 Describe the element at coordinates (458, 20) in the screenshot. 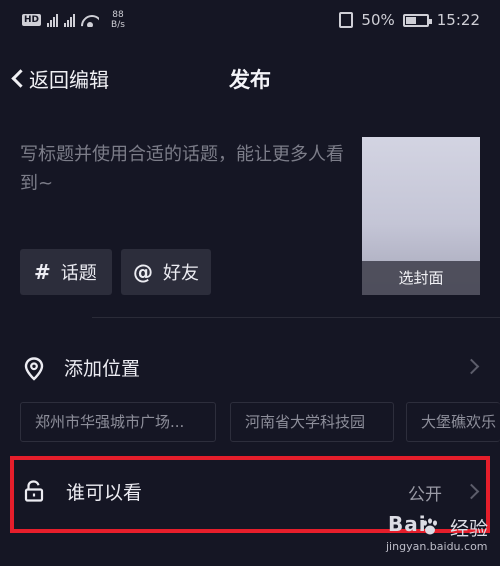

I see `clock: 15:22` at that location.